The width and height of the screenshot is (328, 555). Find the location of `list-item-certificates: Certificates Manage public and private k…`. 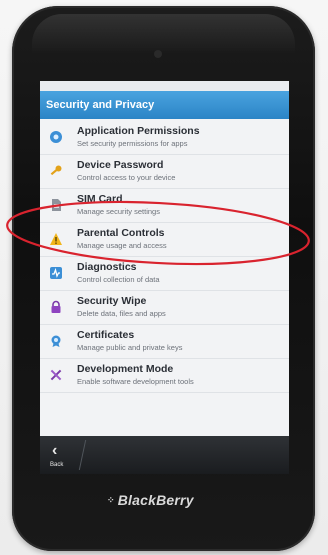

list-item-certificates: Certificates Manage public and private k… is located at coordinates (164, 342).